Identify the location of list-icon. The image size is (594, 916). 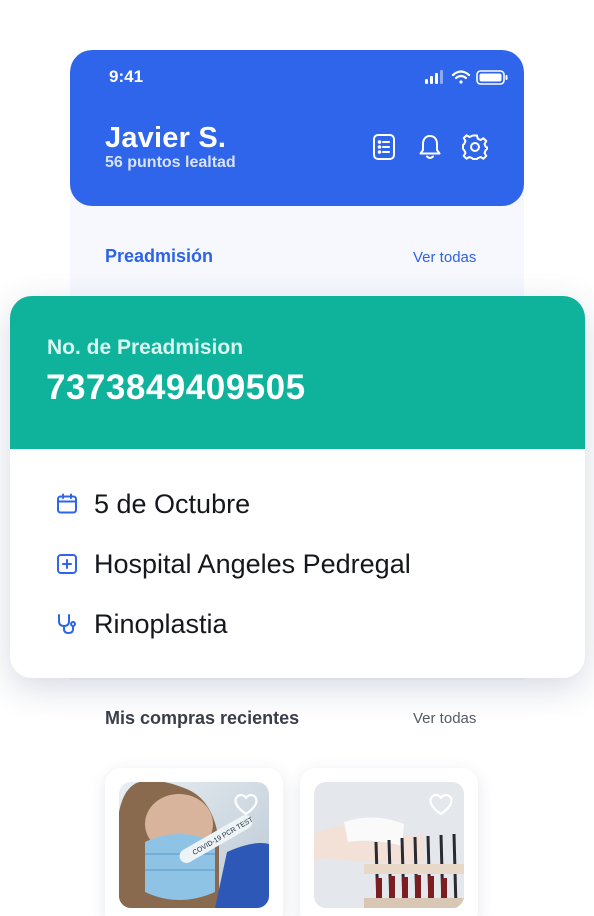
(384, 147).